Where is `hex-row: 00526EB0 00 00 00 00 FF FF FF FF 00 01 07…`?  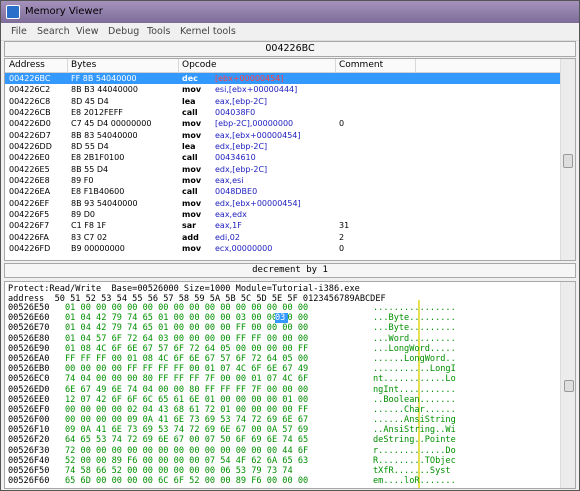 hex-row: 00526EB0 00 00 00 00 FF FF FF FF 00 01 07… is located at coordinates (285, 369).